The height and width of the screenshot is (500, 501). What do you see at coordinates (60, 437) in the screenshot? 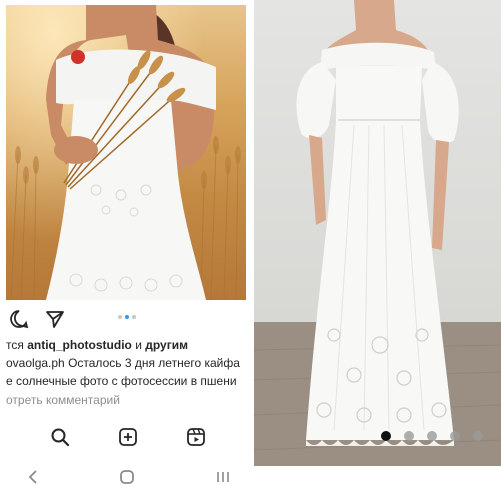
I see `search-icon` at bounding box center [60, 437].